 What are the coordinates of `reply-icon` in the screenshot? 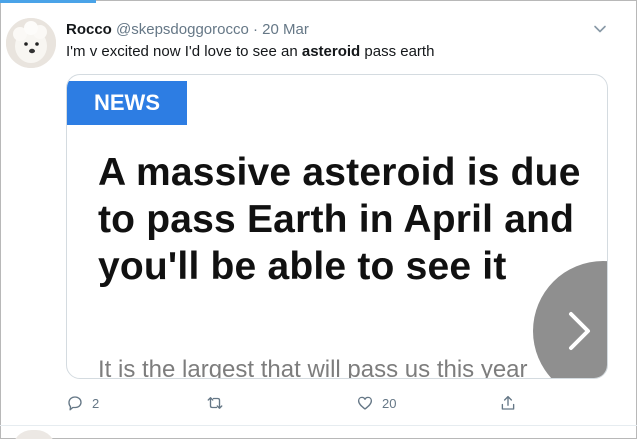 It's located at (75, 403).